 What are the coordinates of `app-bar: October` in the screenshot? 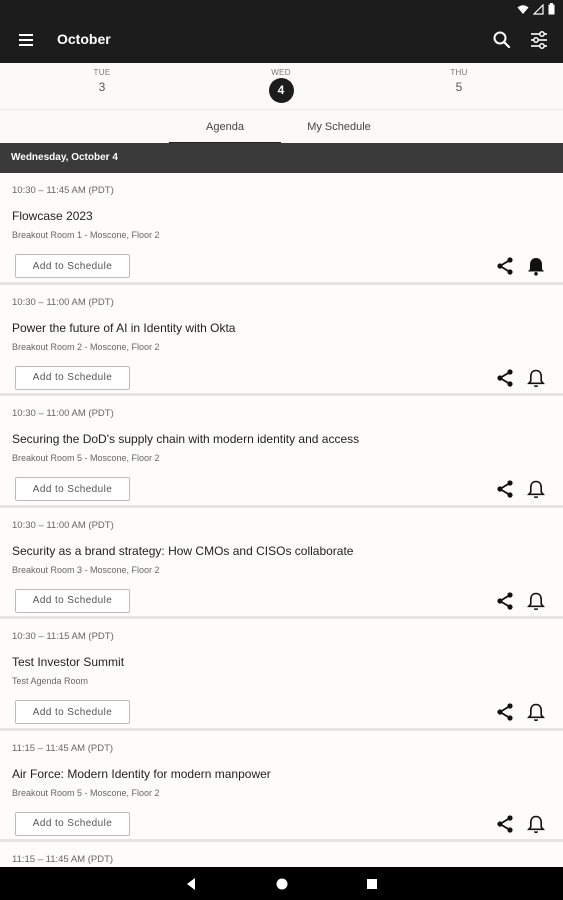 It's located at (281, 40).